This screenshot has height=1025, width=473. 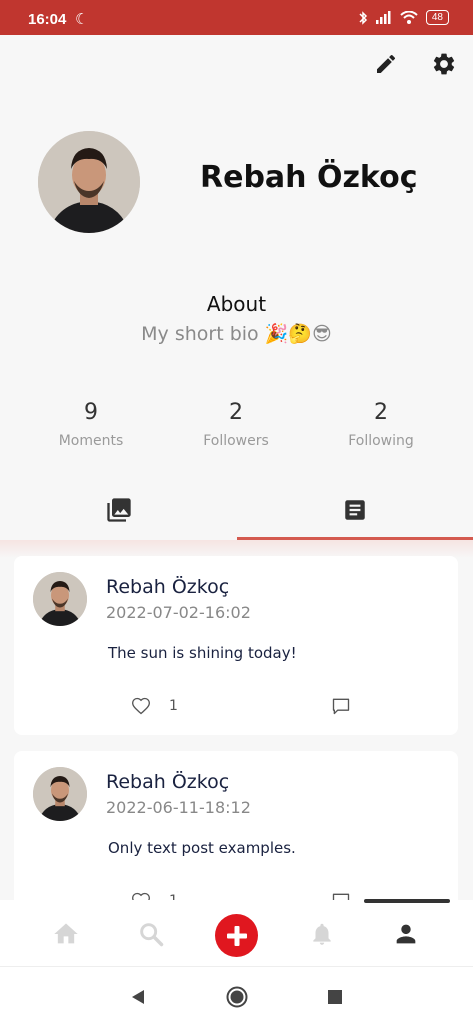 I want to click on system-home-button, so click(x=237, y=997).